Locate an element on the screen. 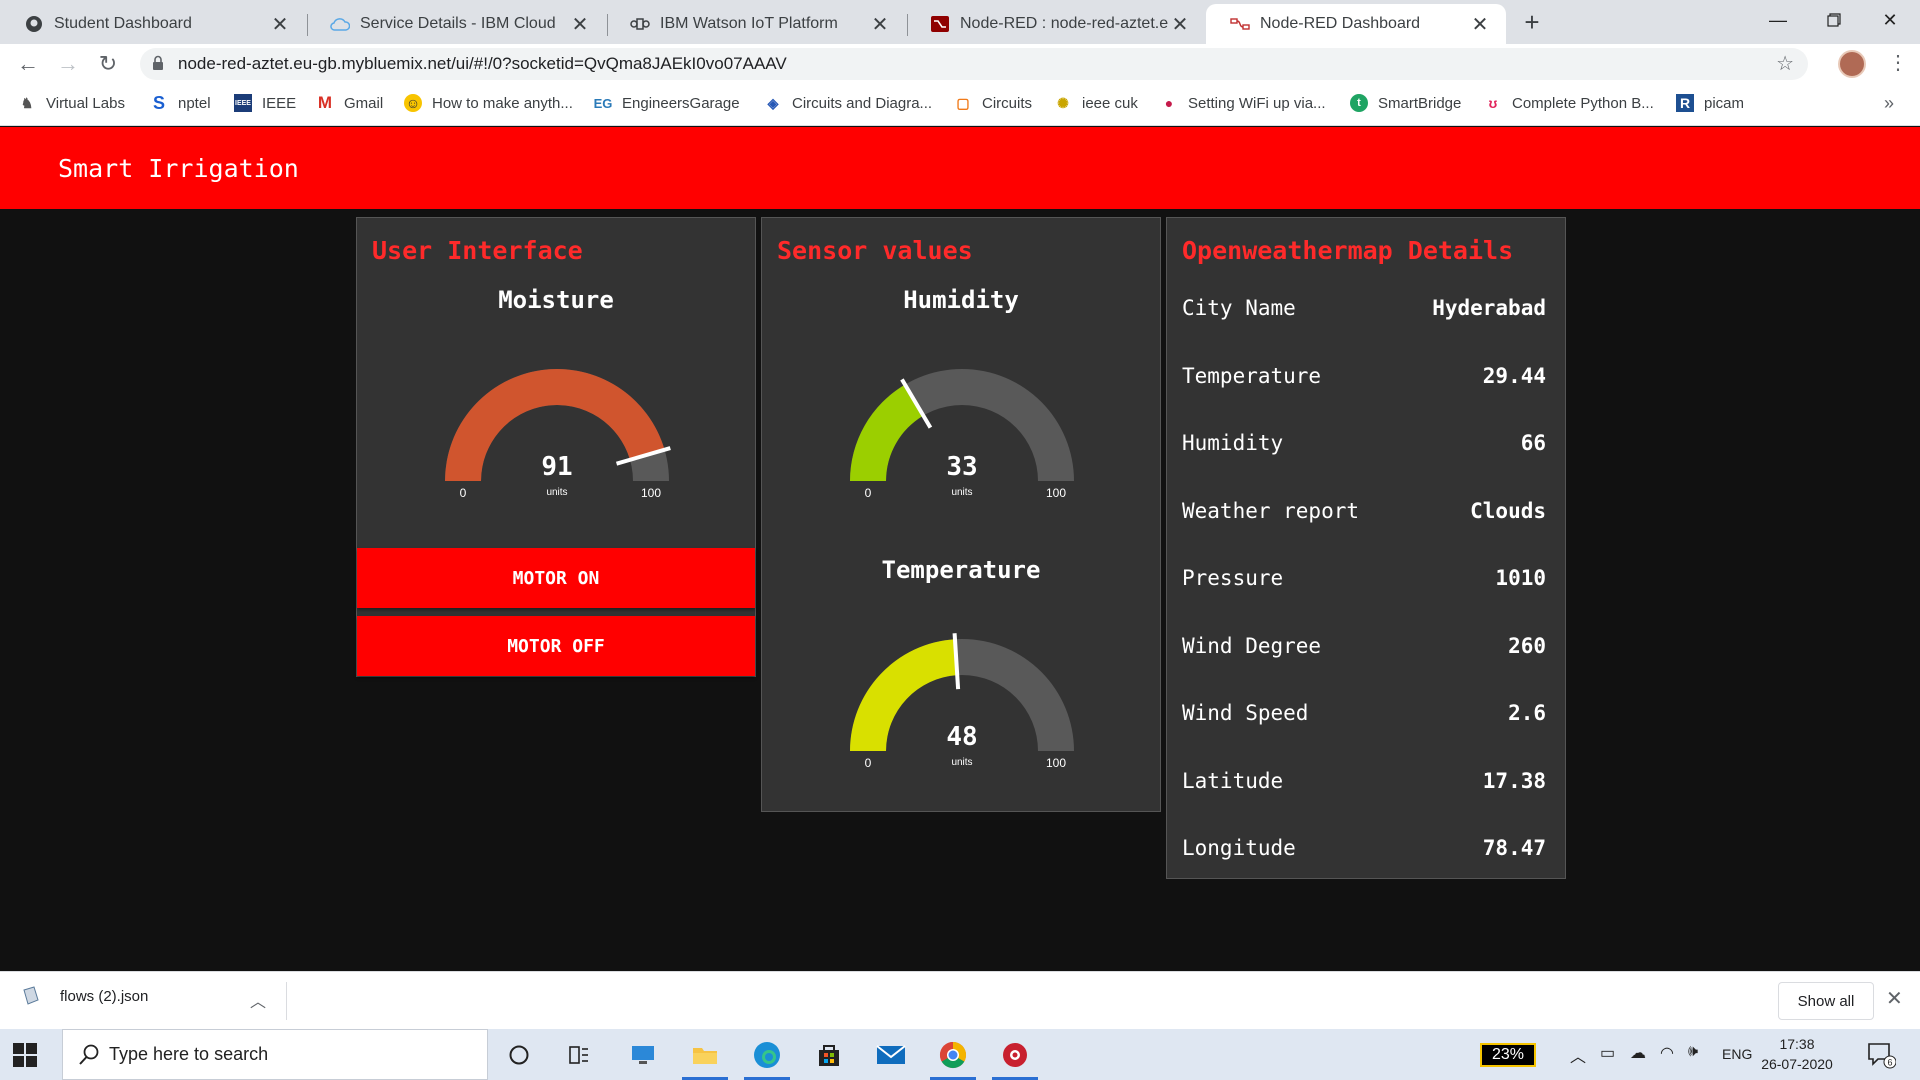  card-title: Openweathermap Details is located at coordinates (1348, 250).